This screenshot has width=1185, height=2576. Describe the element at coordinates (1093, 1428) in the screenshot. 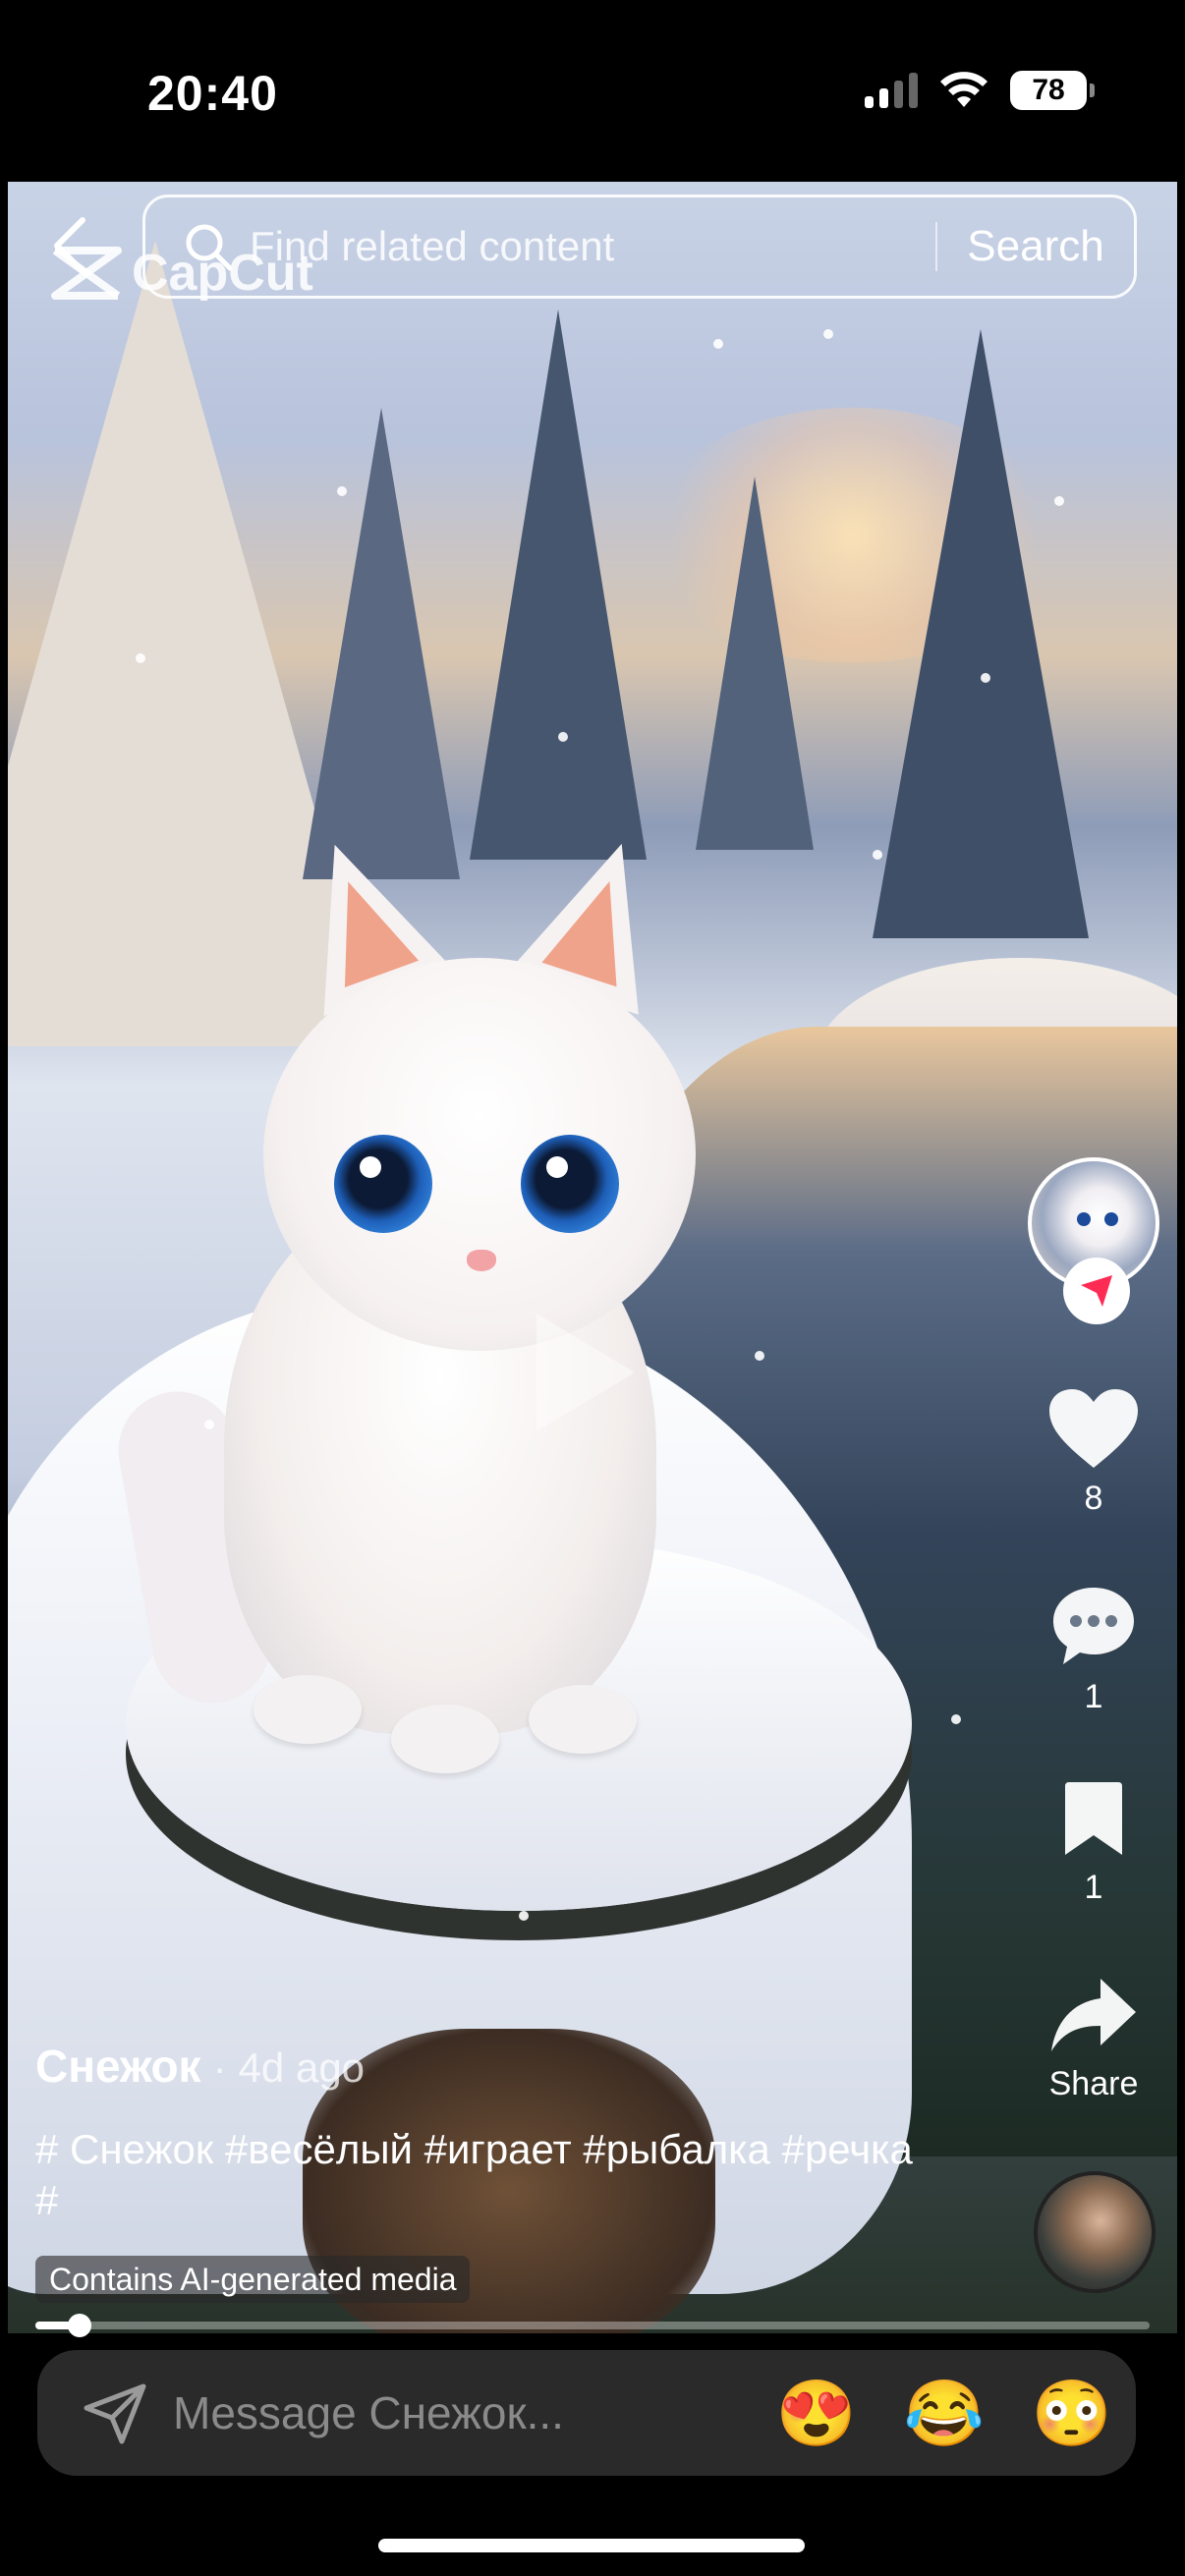

I see `heart-icon` at that location.